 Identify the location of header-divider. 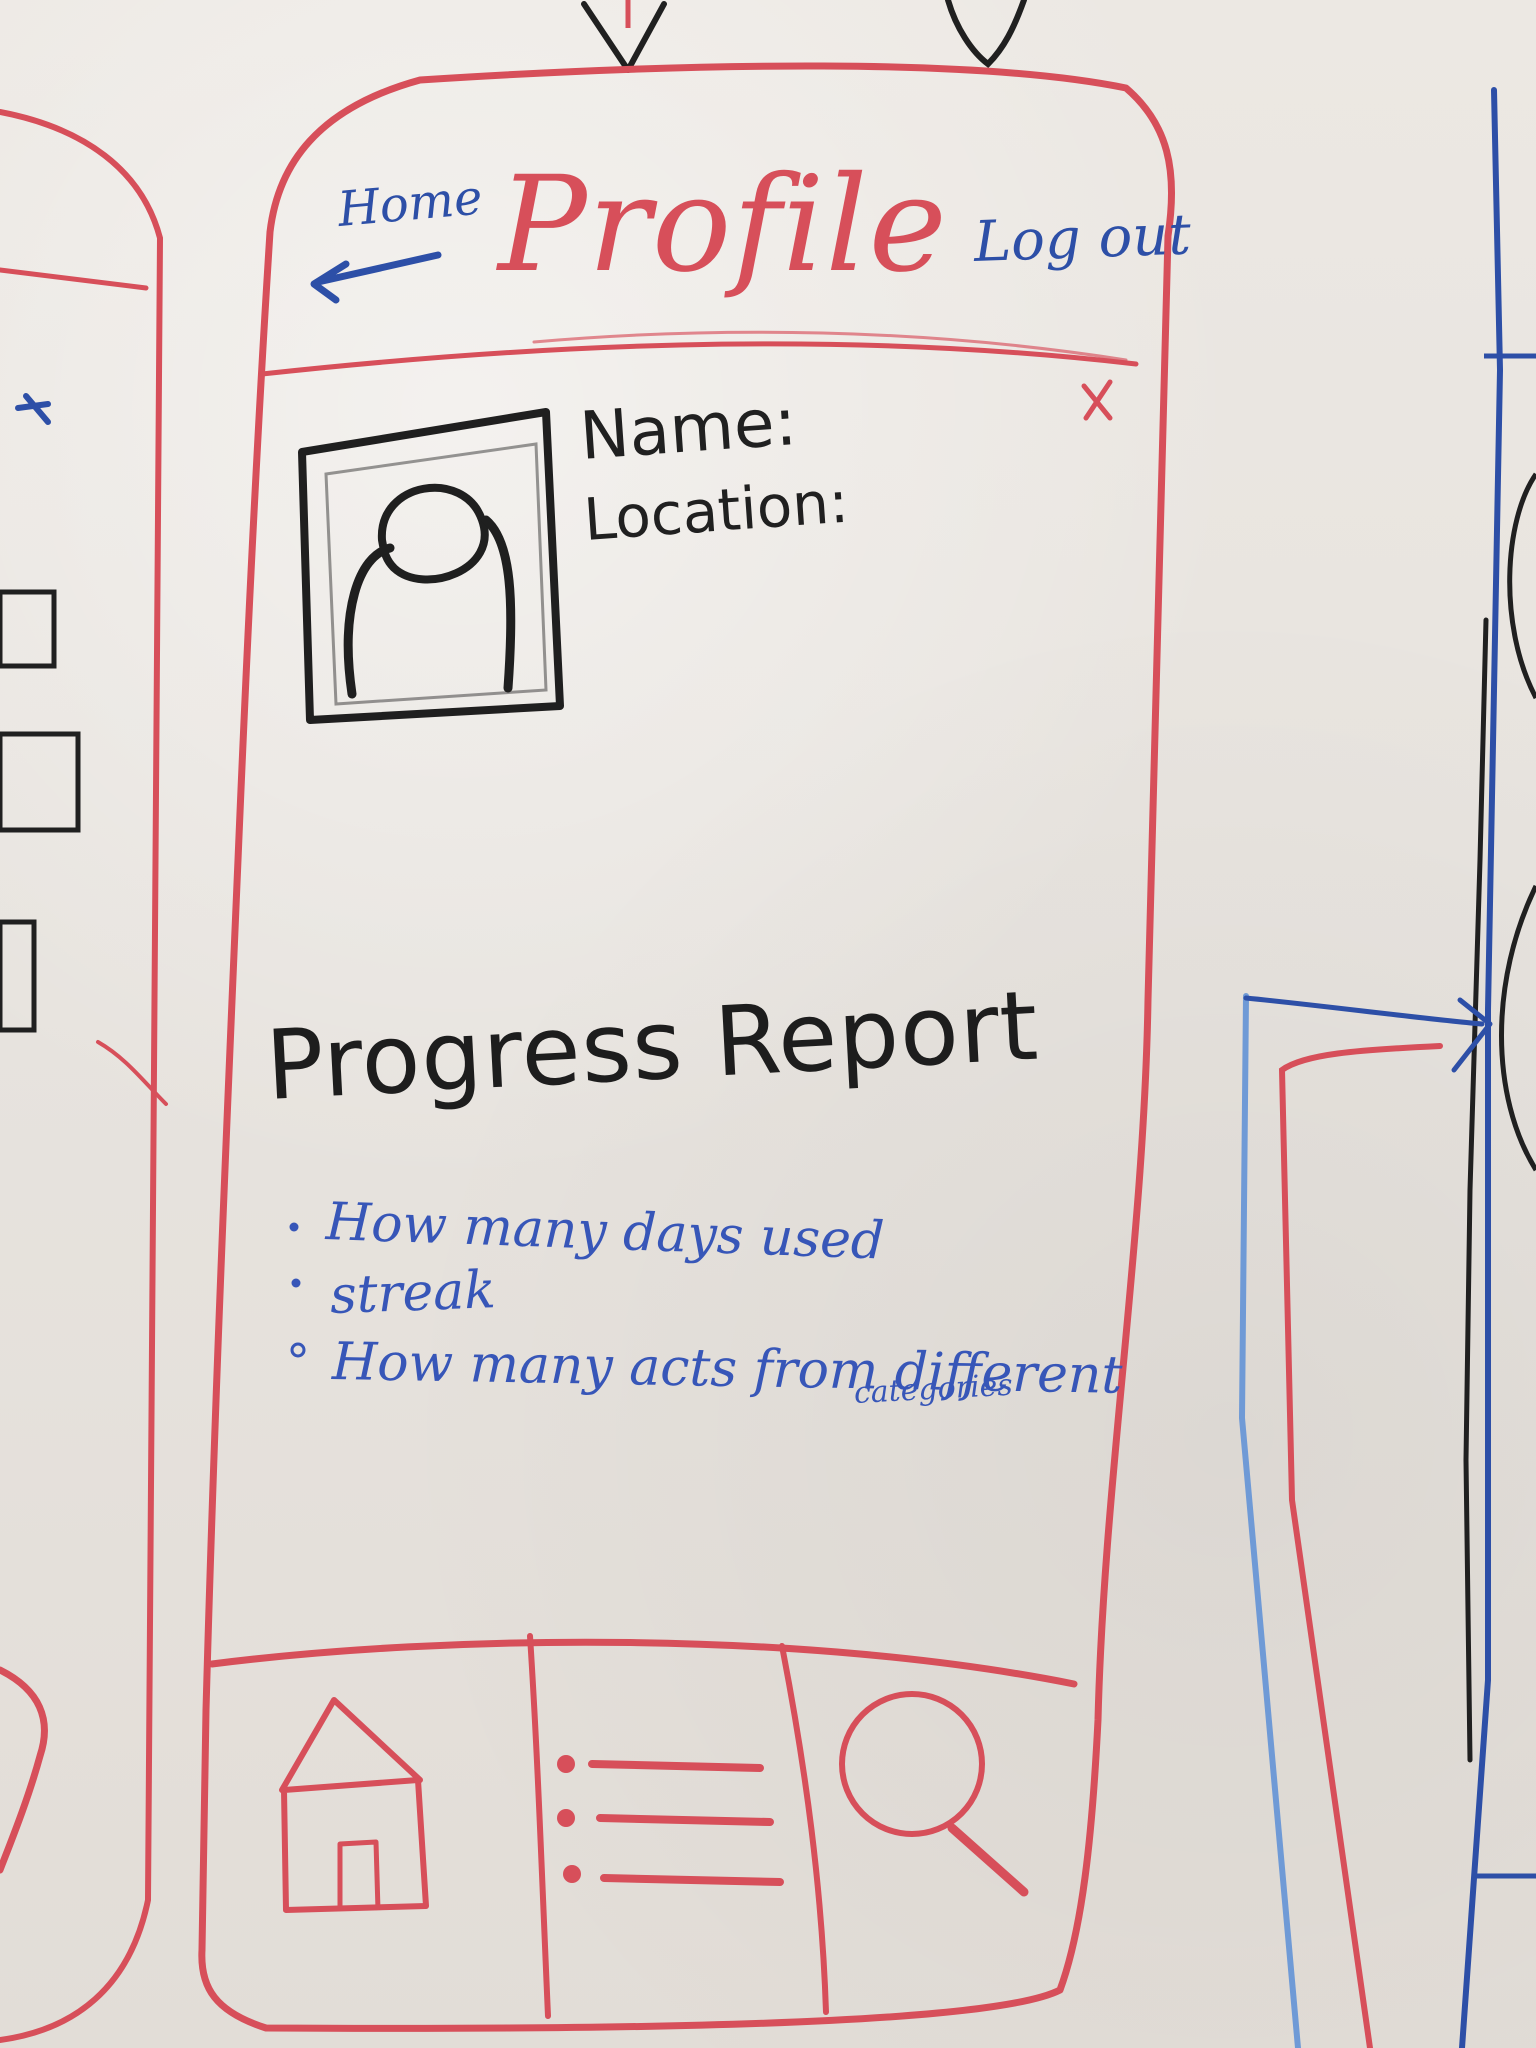
(699, 359).